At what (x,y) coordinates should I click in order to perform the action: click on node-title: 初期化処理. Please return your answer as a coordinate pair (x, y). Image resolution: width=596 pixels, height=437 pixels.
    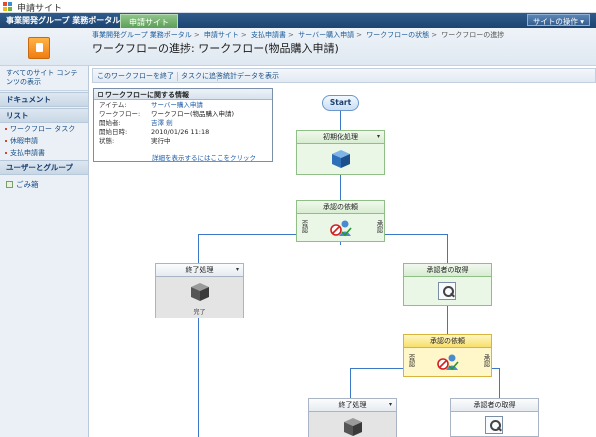
    Looking at the image, I should click on (340, 137).